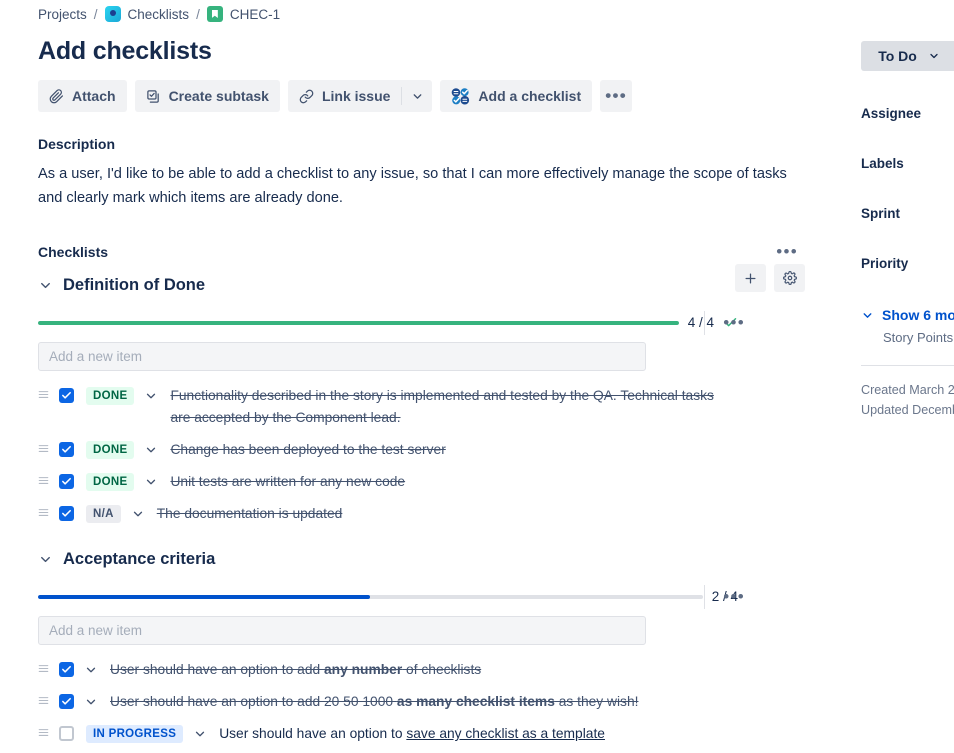 This screenshot has height=753, width=954. I want to click on link-issue-dropdown-button, so click(417, 96).